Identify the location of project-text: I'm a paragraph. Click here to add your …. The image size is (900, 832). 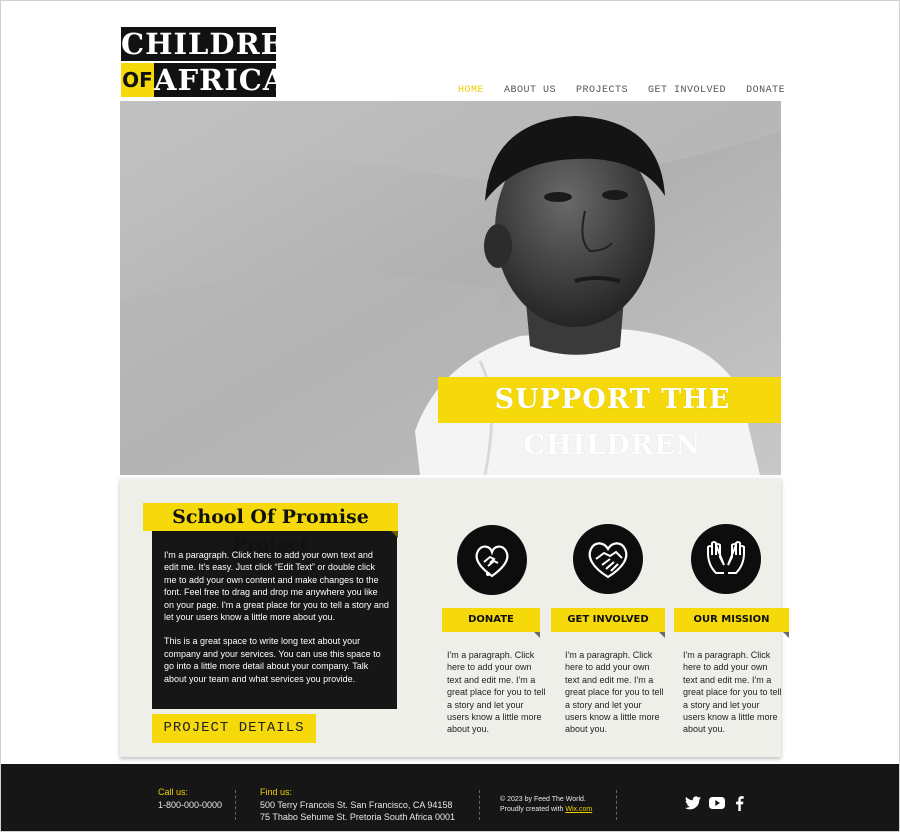
(276, 623).